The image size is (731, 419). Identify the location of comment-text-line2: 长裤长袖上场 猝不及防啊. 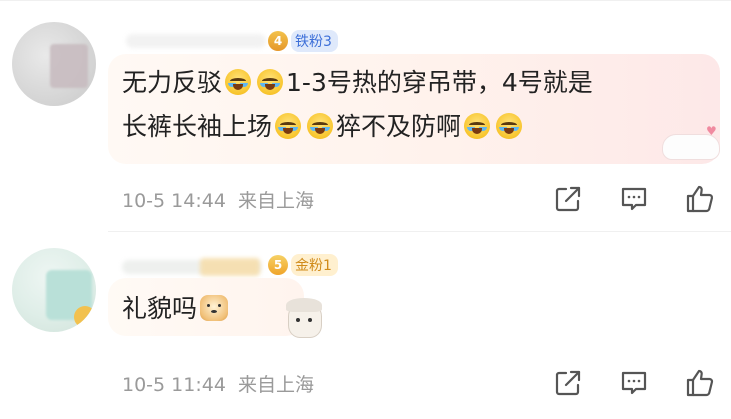
(323, 127).